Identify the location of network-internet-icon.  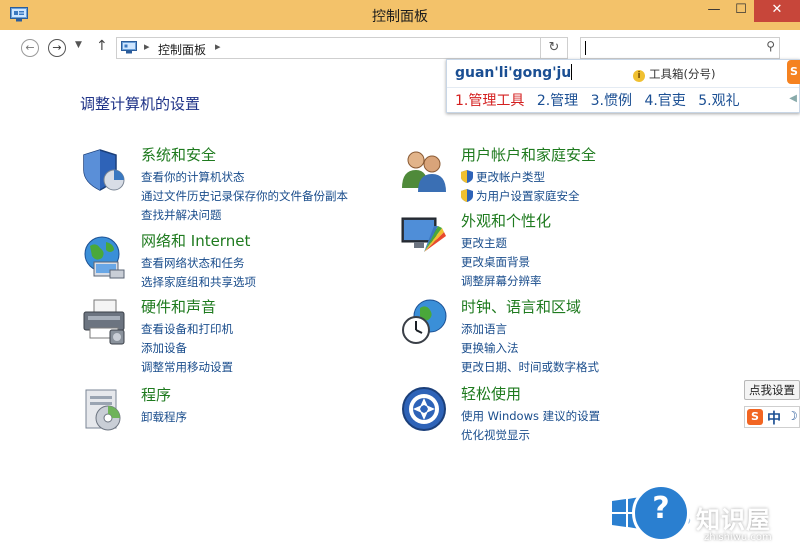
(104, 256).